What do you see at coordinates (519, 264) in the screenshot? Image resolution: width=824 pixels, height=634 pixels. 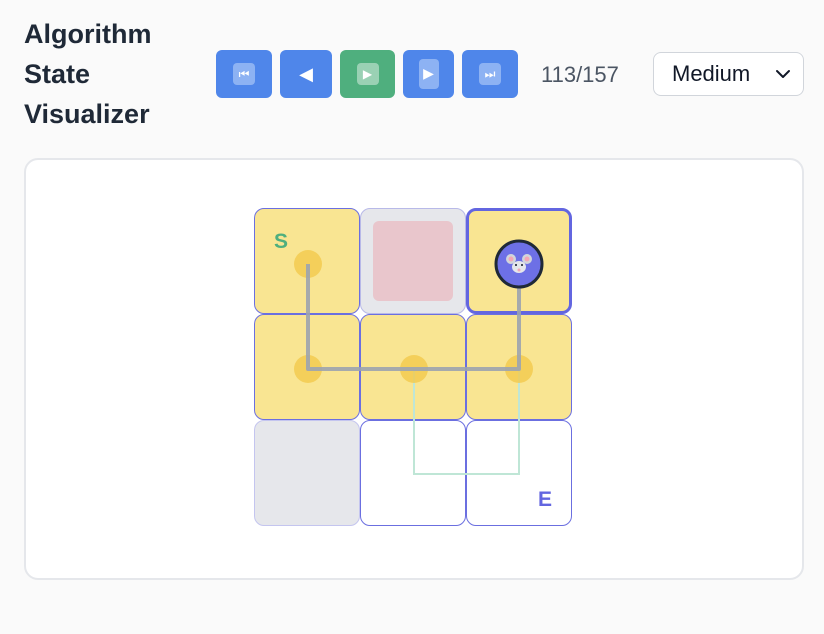 I see `agent-marker` at bounding box center [519, 264].